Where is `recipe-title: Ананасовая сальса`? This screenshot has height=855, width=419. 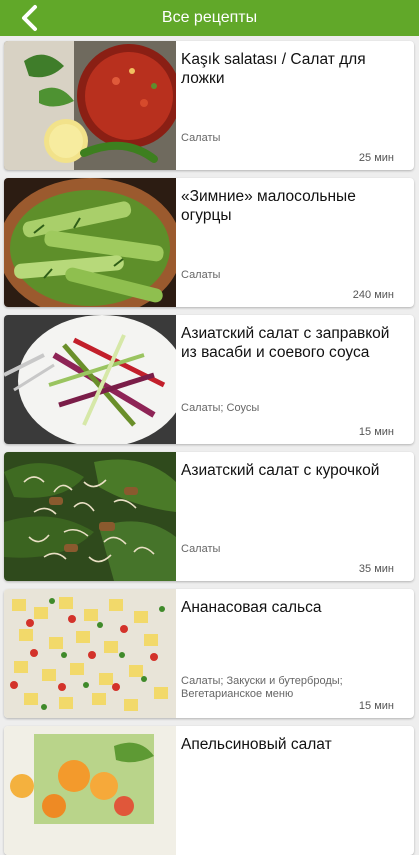
recipe-title: Ананасовая сальса is located at coordinates (251, 607).